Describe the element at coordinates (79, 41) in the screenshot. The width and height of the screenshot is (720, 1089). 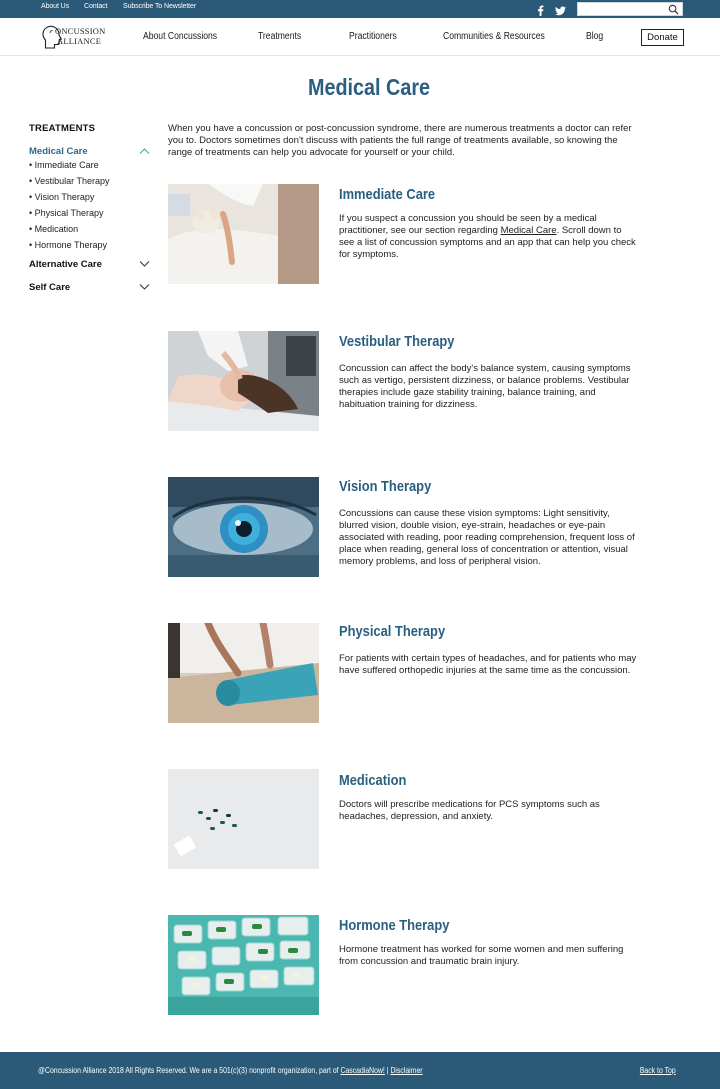
I see `logo-line-2: ALLIANCE` at that location.